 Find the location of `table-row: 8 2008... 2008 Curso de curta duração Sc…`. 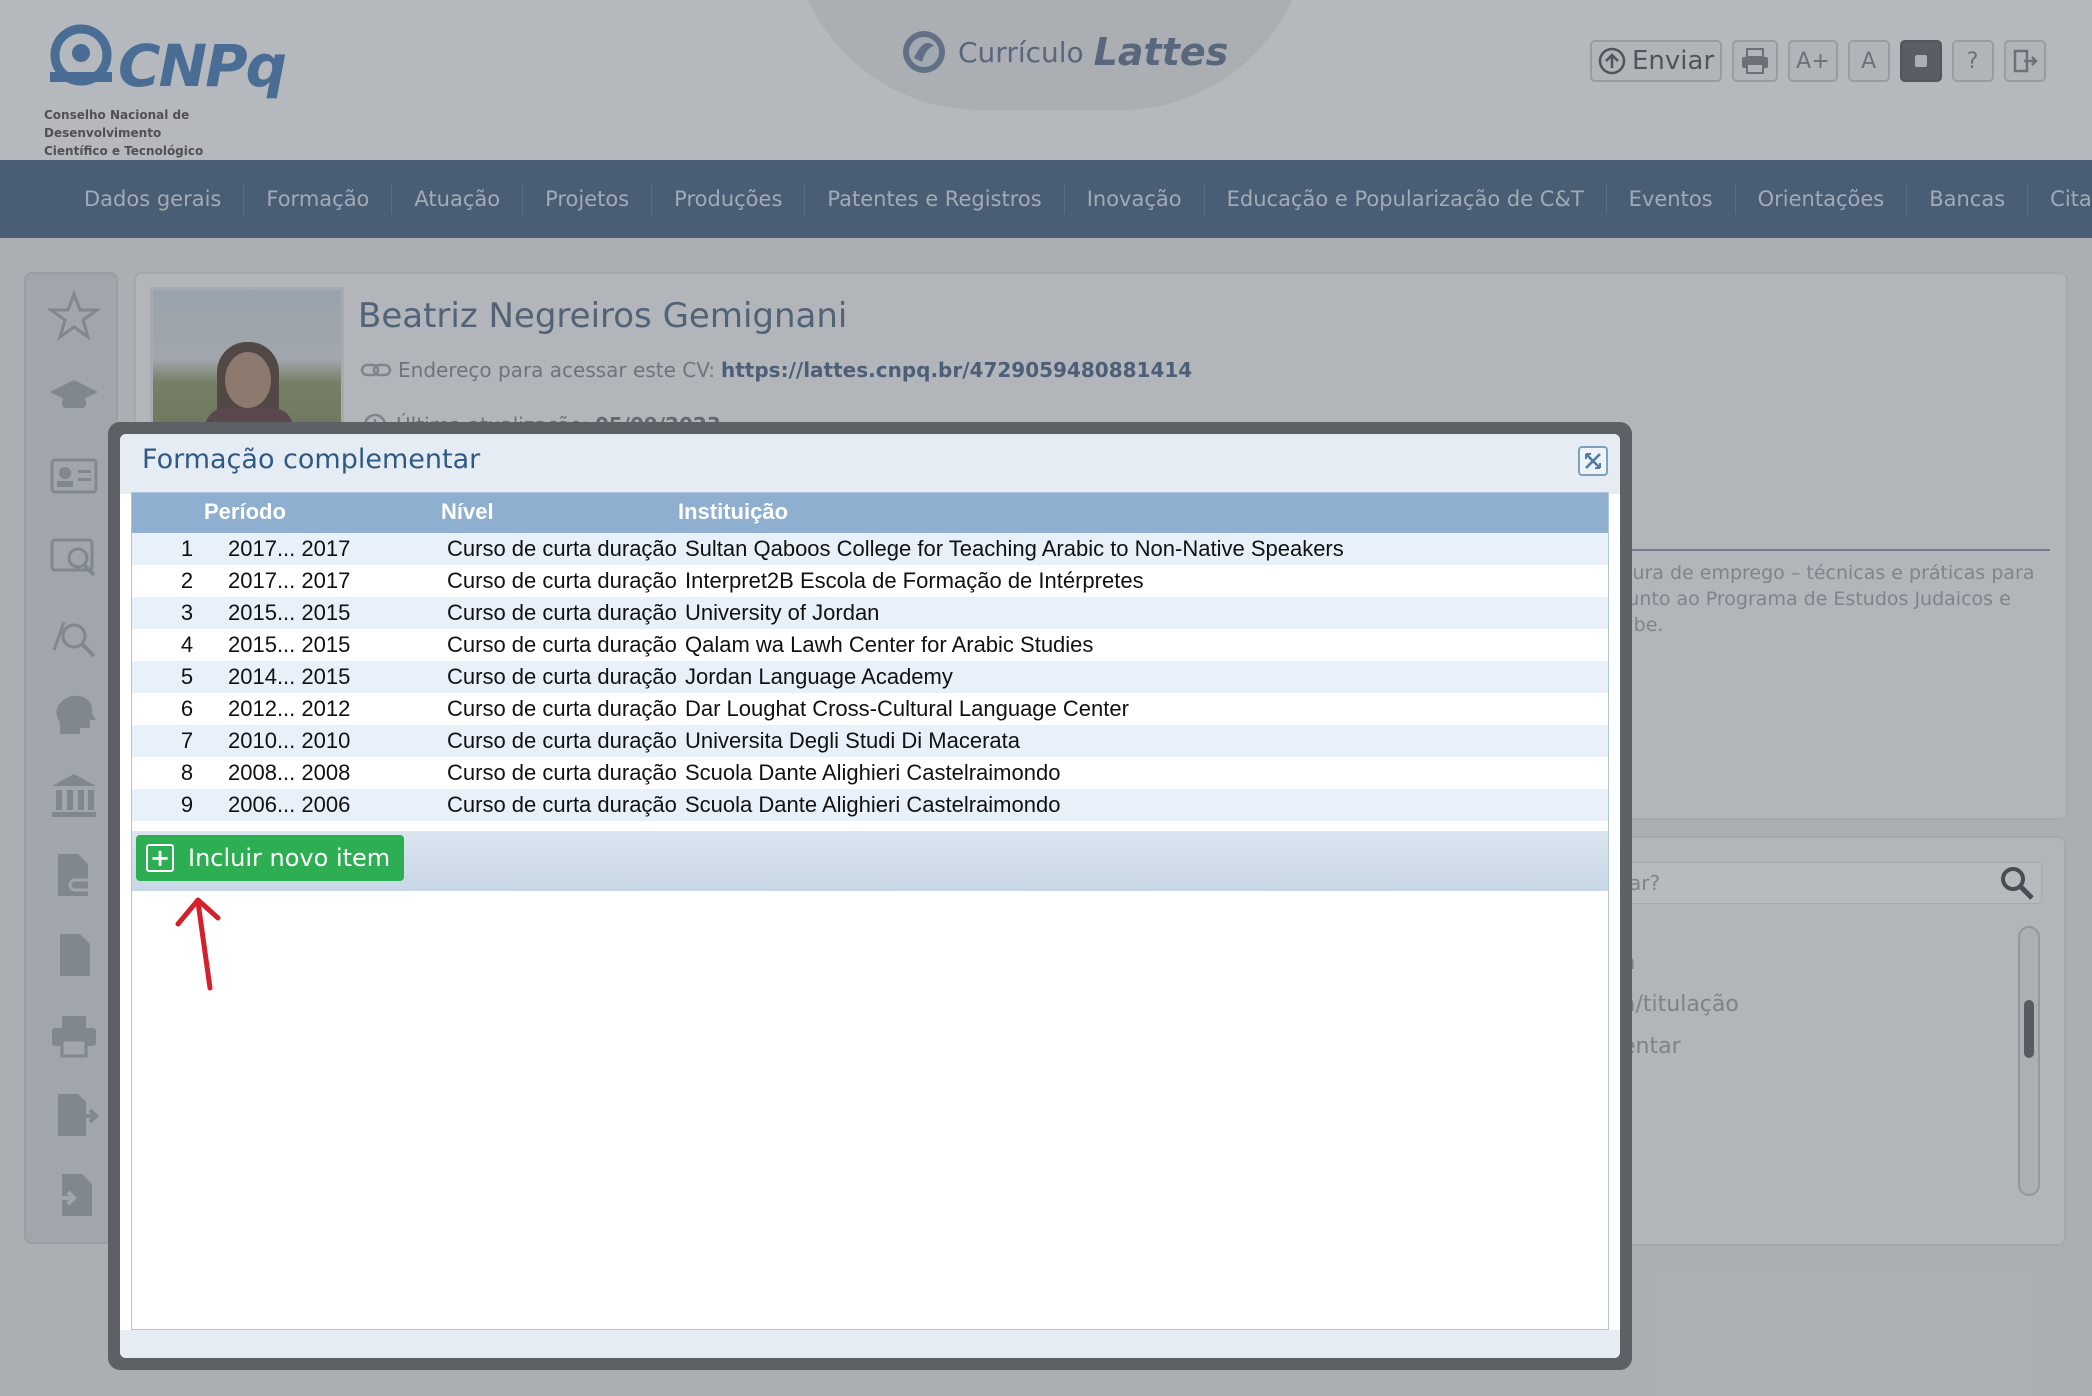

table-row: 8 2008... 2008 Curso de curta duração Sc… is located at coordinates (870, 773).